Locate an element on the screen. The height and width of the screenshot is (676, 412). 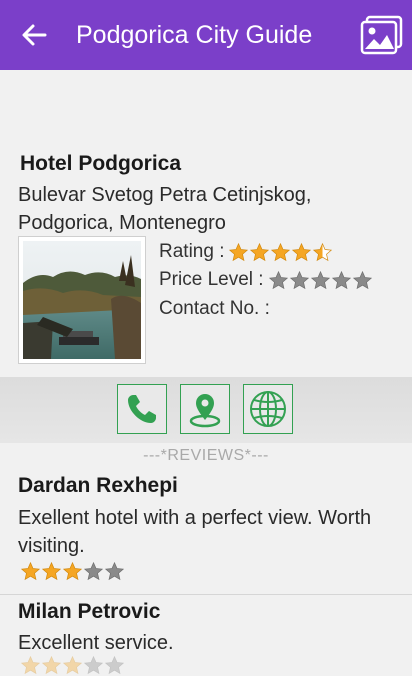
review-text: Excellent service. is located at coordinates (96, 643).